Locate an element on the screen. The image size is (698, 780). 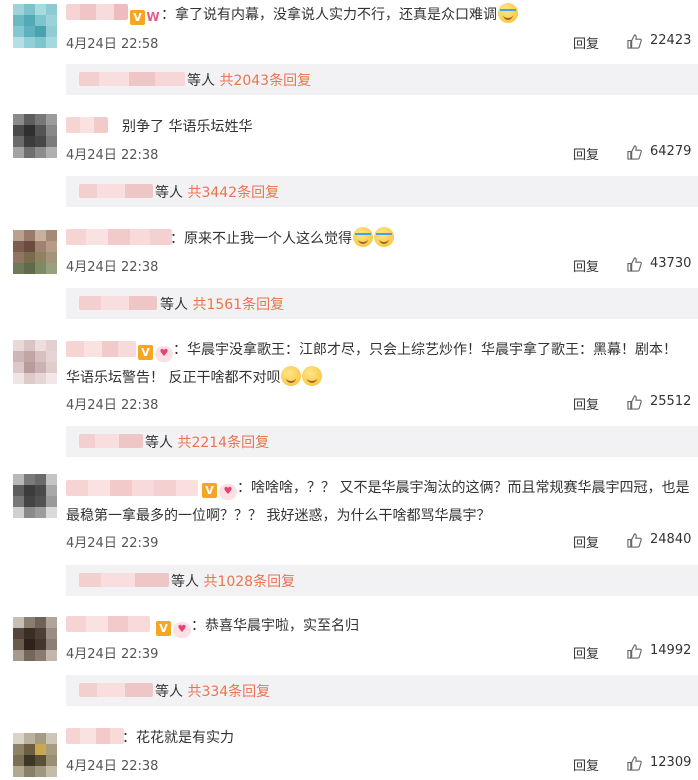
sub-replies-box: 等人 共1028条回复 is located at coordinates (382, 580).